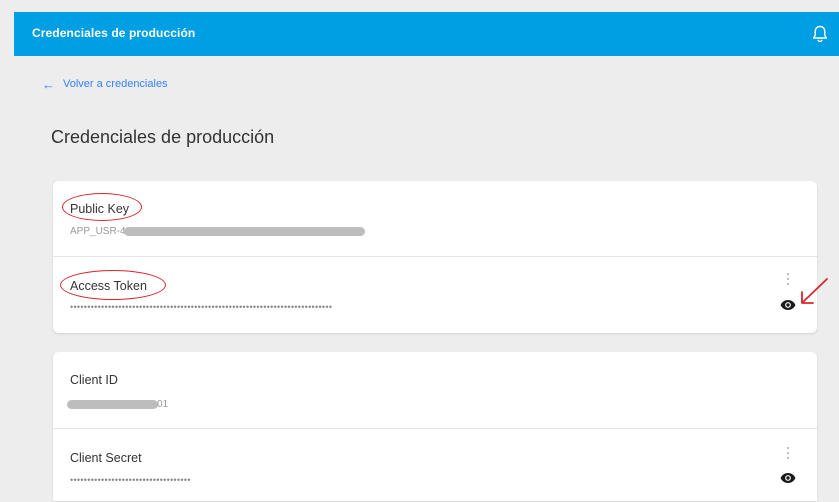 Image resolution: width=839 pixels, height=502 pixels. Describe the element at coordinates (106, 458) in the screenshot. I see `client-secret-label: Client Secret` at that location.